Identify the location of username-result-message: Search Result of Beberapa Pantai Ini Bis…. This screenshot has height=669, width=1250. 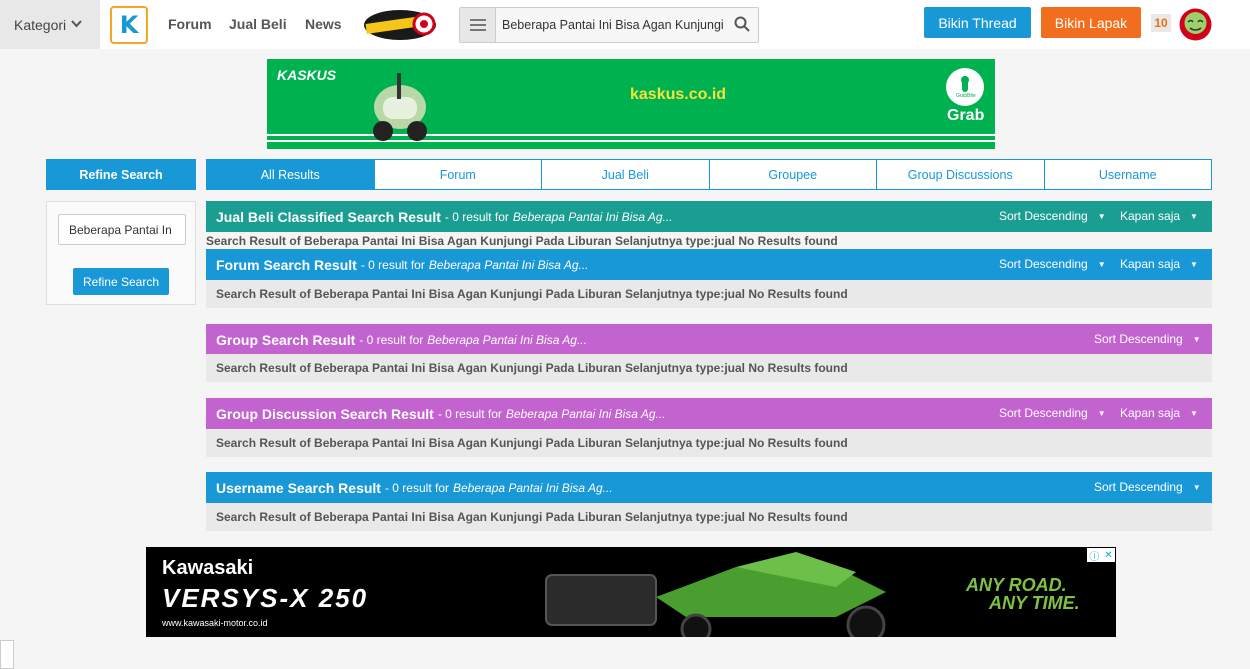
(709, 517).